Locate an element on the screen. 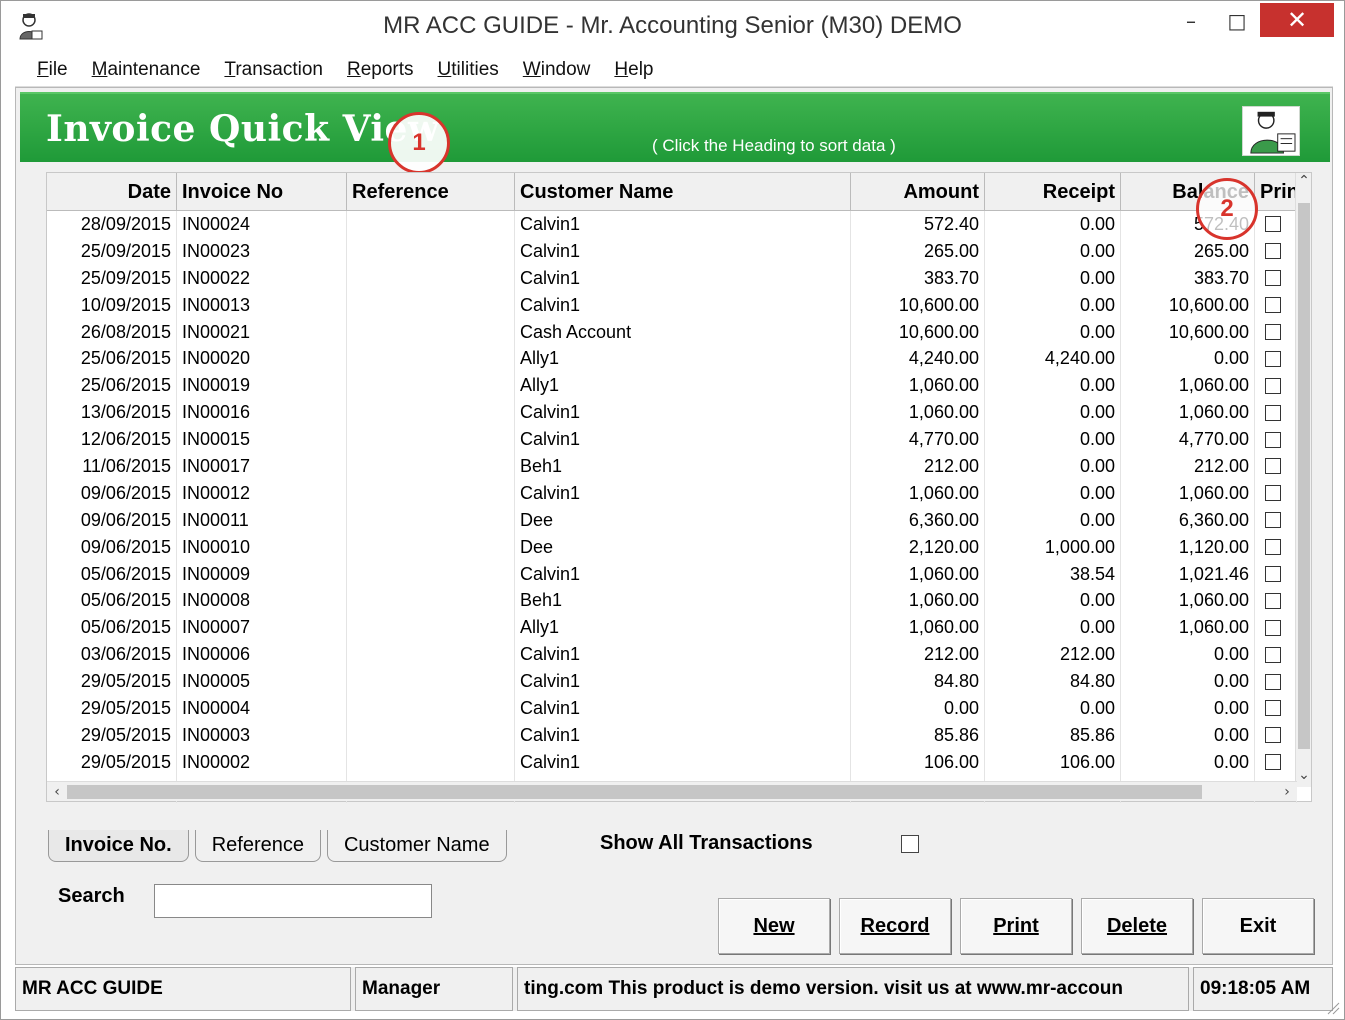  maximize-button: □ is located at coordinates (1237, 21).